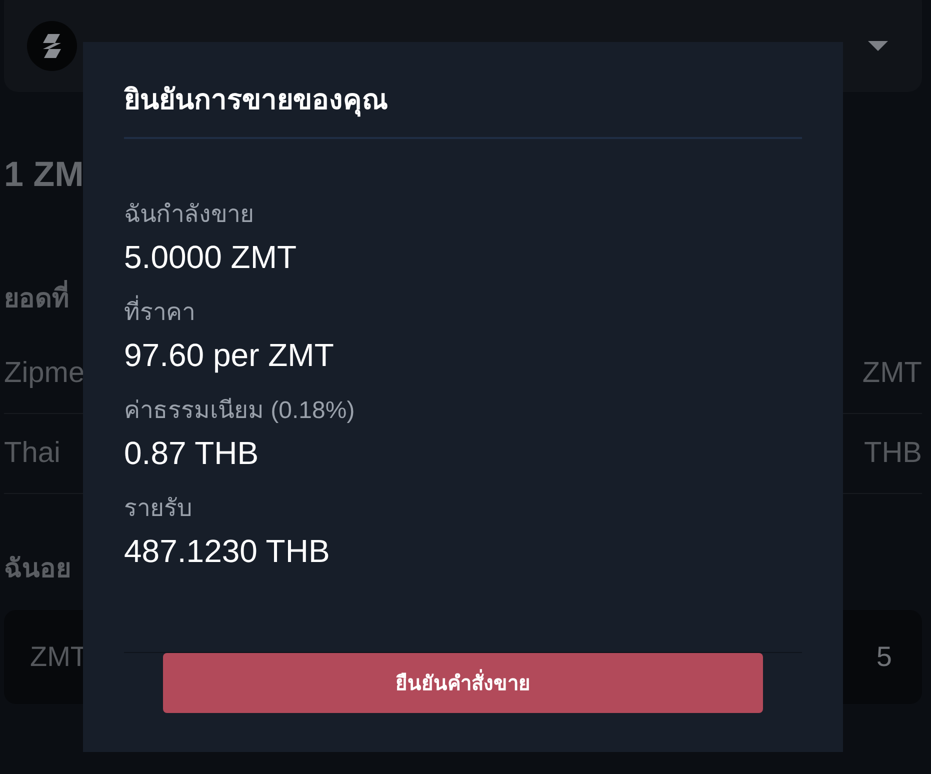  Describe the element at coordinates (256, 101) in the screenshot. I see `dialog-title: ยินยันการขายของคุณ` at that location.